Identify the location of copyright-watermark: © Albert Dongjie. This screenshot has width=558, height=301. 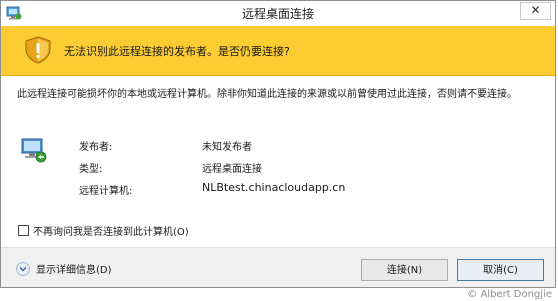
(509, 294).